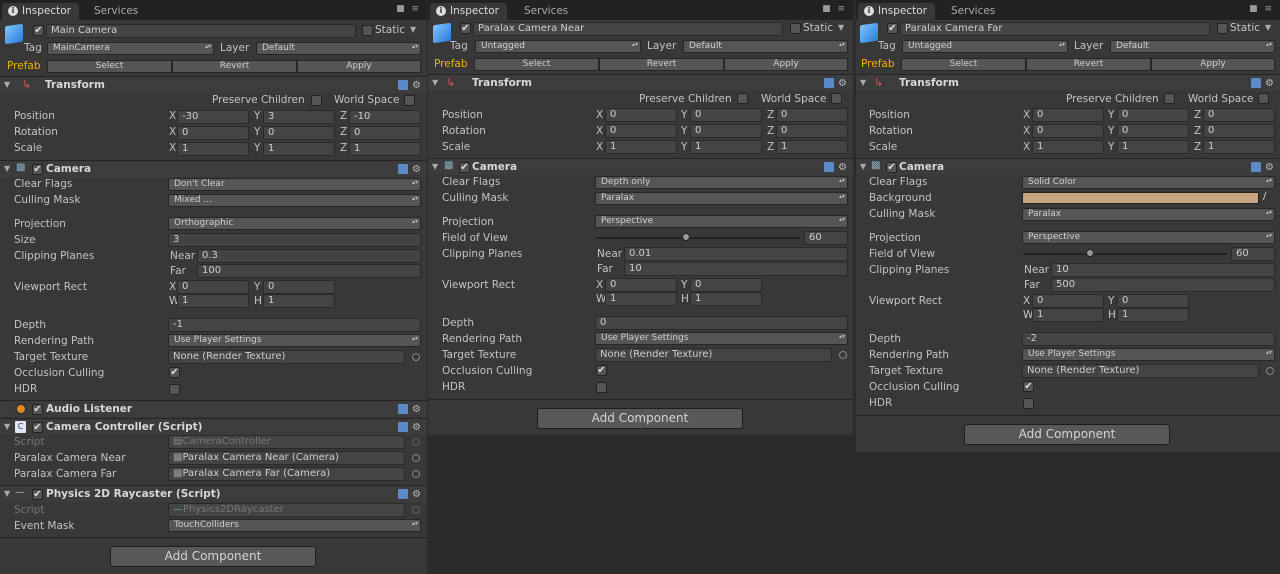 This screenshot has width=1280, height=574. What do you see at coordinates (686, 237) in the screenshot?
I see `fov-slider-knob` at bounding box center [686, 237].